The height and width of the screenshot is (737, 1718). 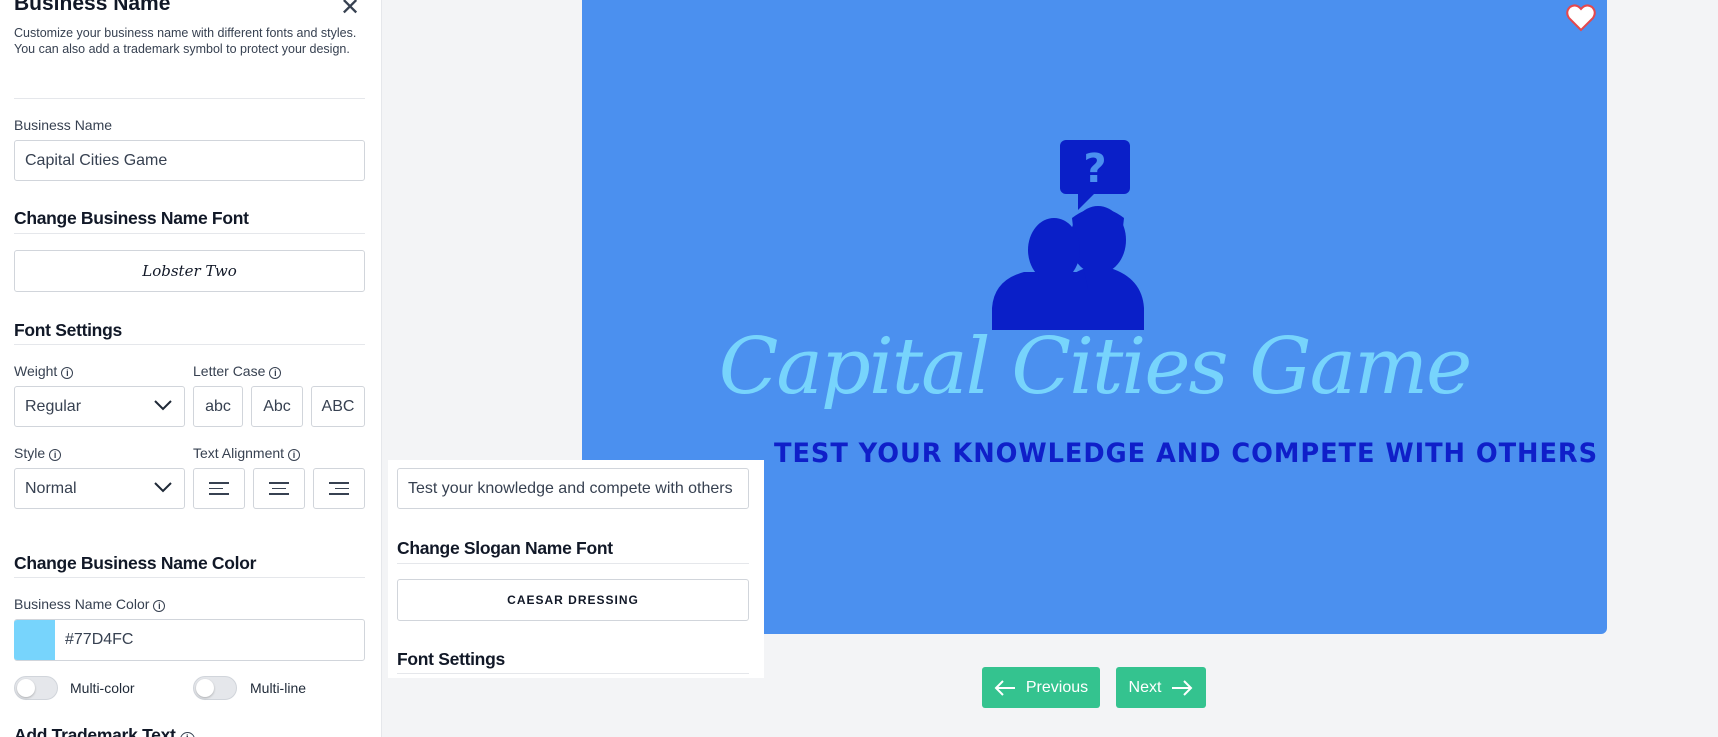 What do you see at coordinates (53, 406) in the screenshot?
I see `weight-value: Regular` at bounding box center [53, 406].